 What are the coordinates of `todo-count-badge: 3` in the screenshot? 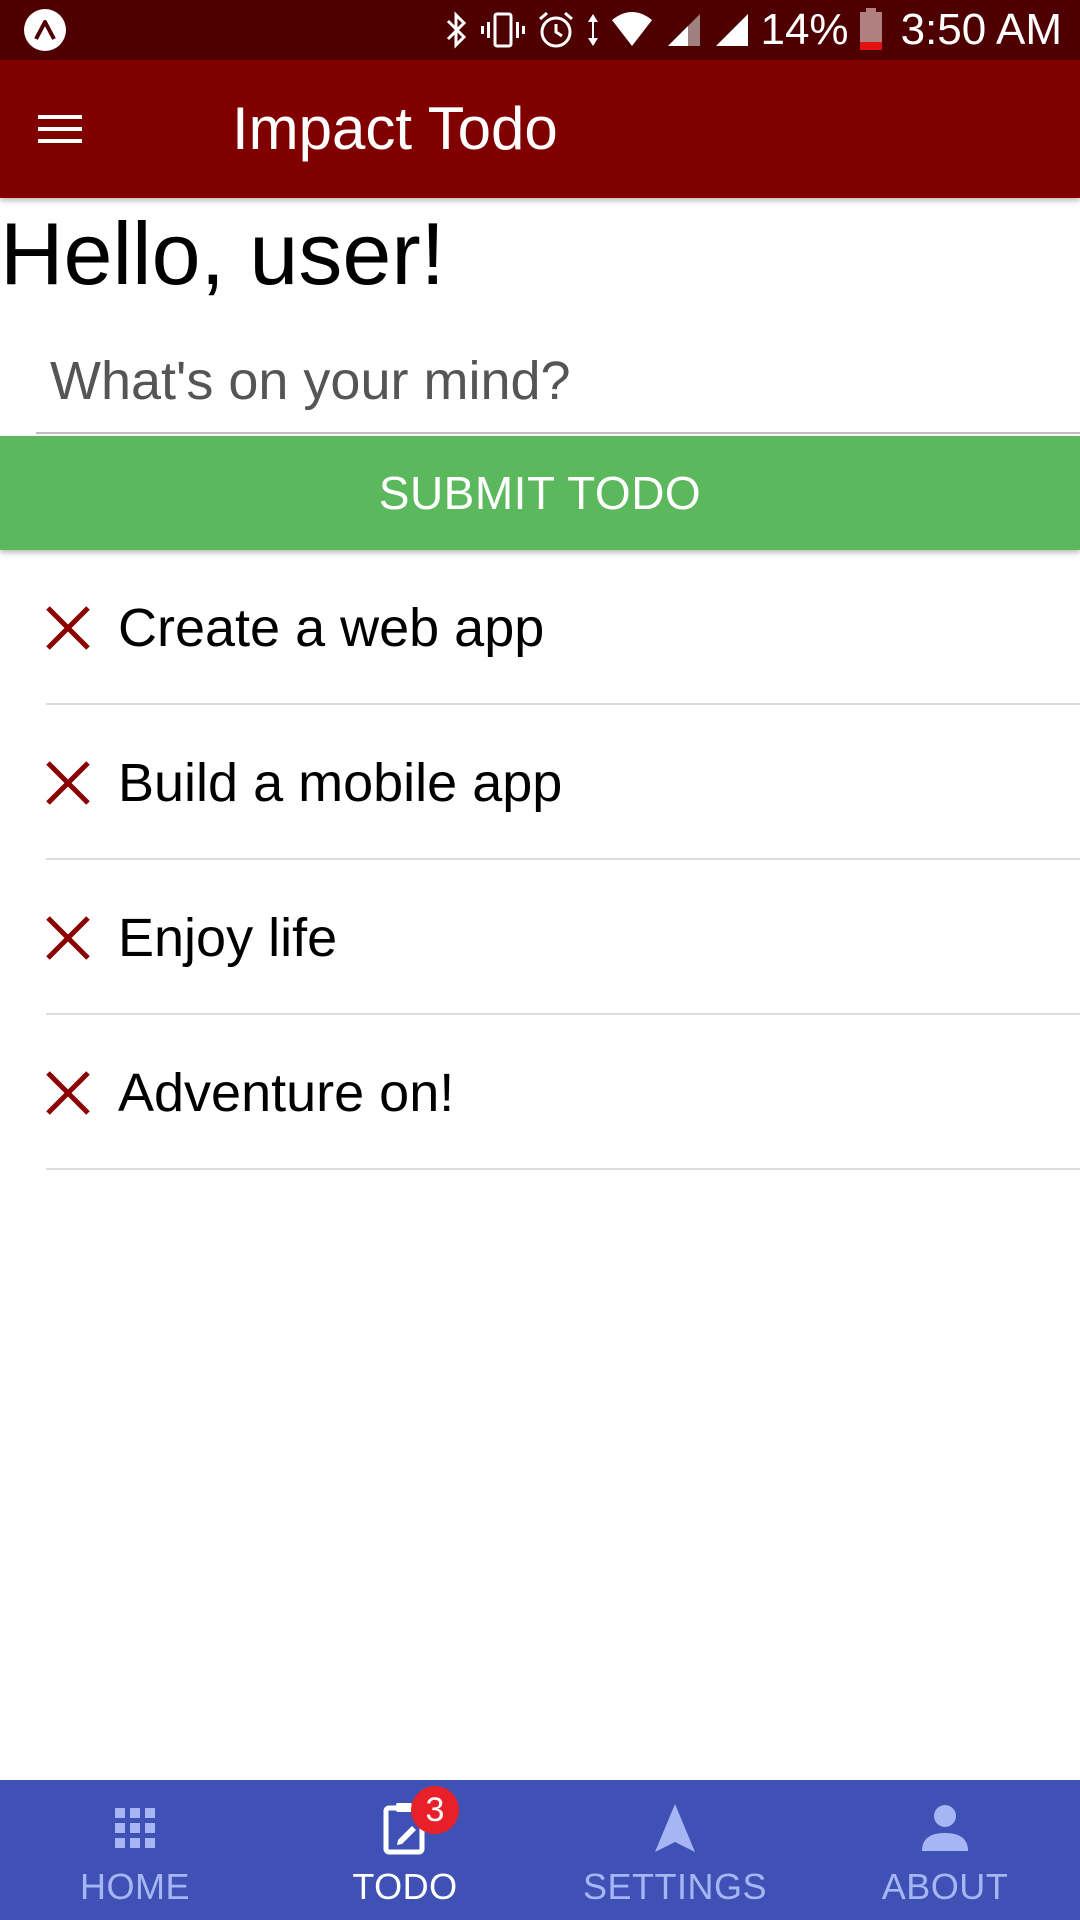 It's located at (435, 1810).